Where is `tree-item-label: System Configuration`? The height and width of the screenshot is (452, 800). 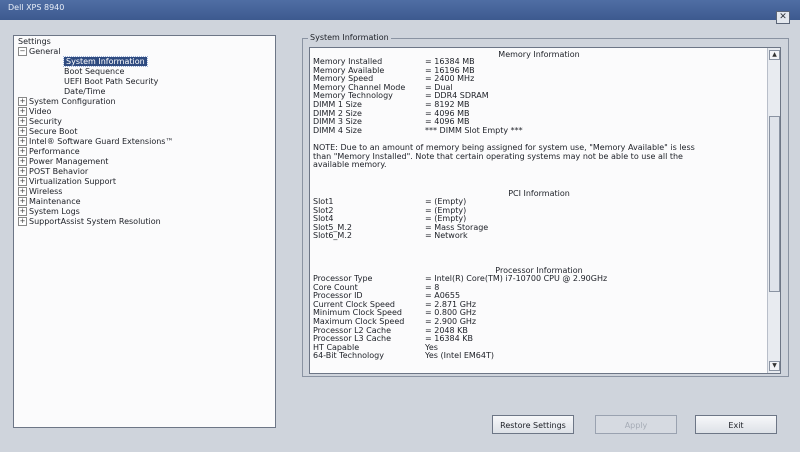 tree-item-label: System Configuration is located at coordinates (72, 101).